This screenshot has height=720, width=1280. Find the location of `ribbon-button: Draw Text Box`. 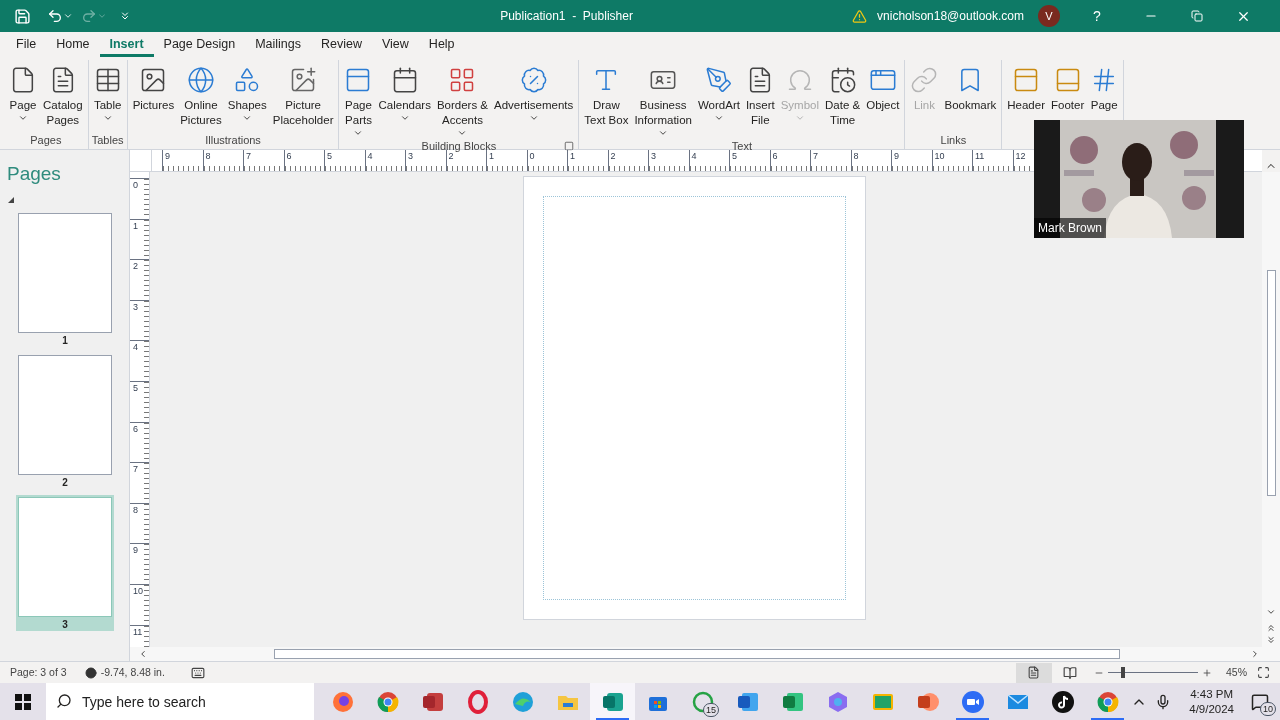

ribbon-button: Draw Text Box is located at coordinates (606, 94).